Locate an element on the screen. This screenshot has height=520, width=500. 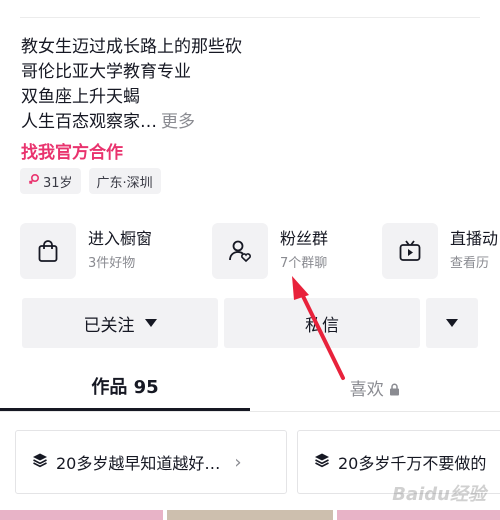
profile-tags: 31岁 广东·深圳 is located at coordinates (90, 181).